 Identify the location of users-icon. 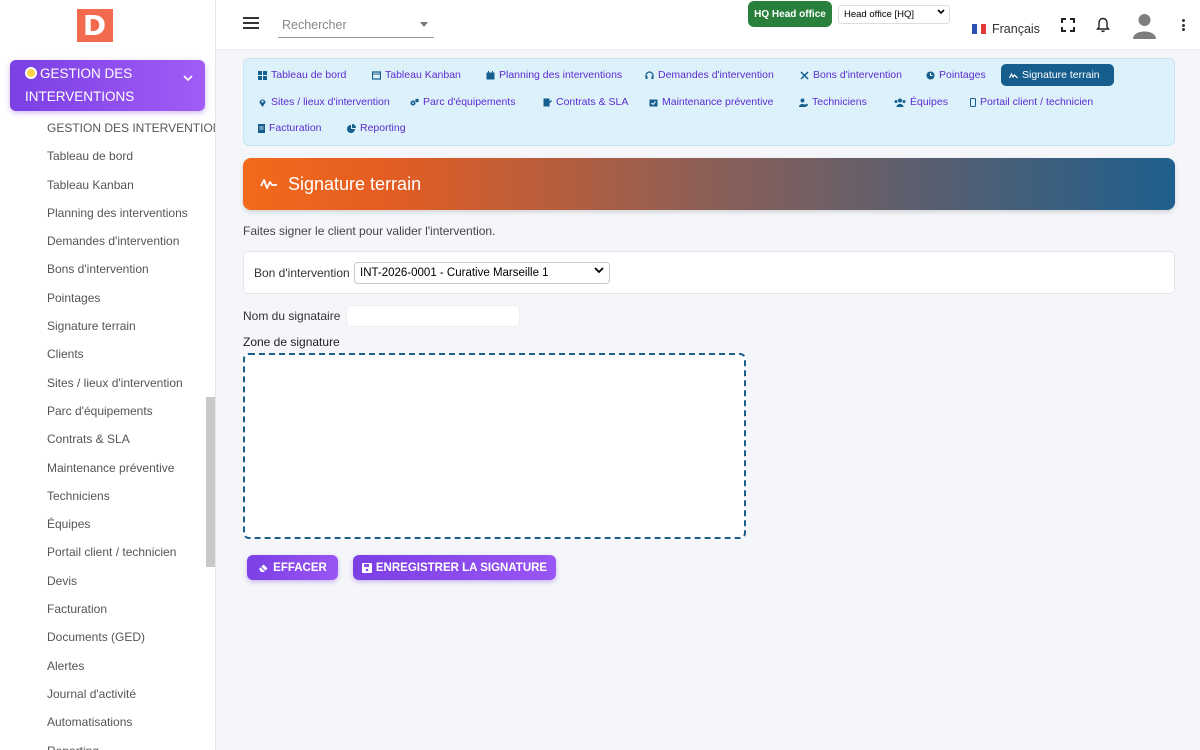
(900, 102).